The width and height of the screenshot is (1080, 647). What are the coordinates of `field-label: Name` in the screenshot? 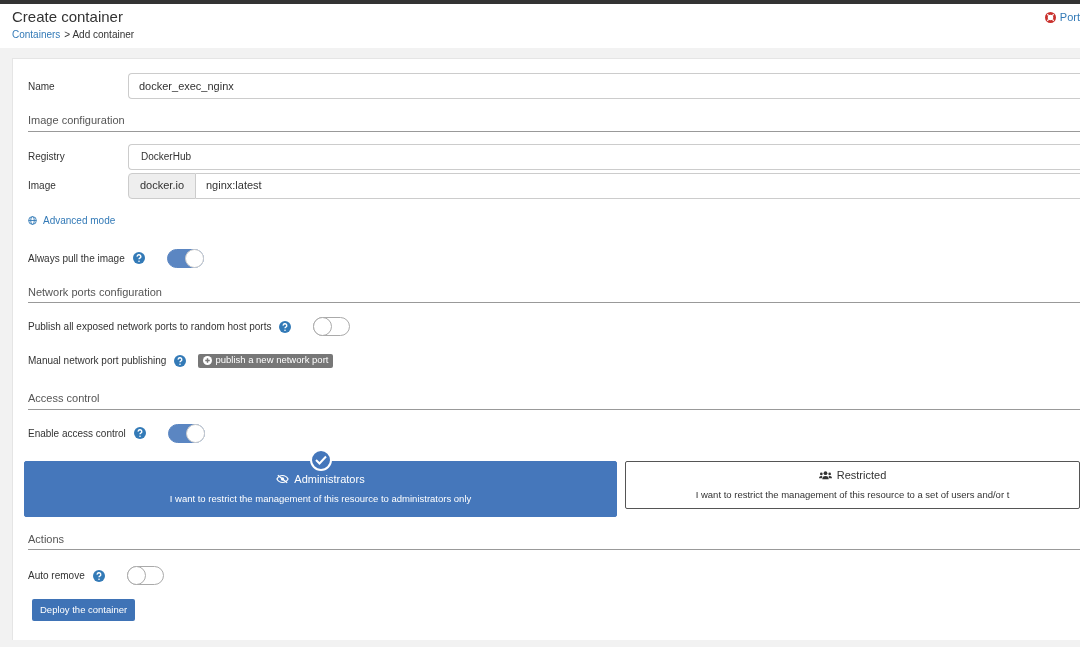 It's located at (42, 86).